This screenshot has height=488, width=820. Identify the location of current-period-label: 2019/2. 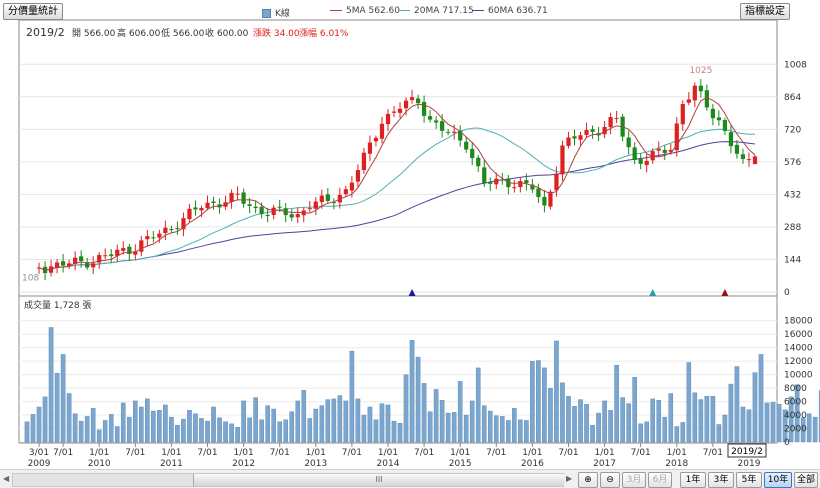
(747, 452).